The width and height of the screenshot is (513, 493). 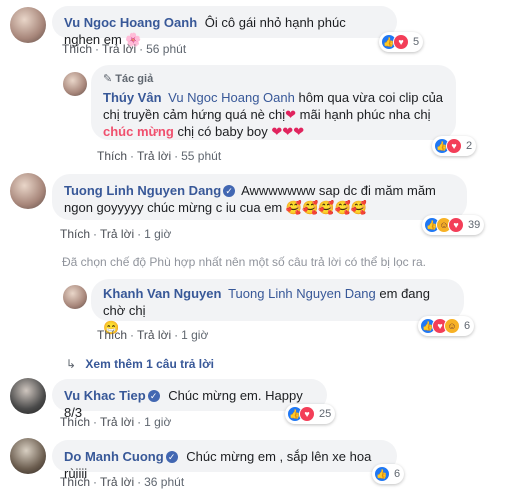 I want to click on view-more-label: Xem thêm 1 câu trả lời, so click(x=149, y=364).